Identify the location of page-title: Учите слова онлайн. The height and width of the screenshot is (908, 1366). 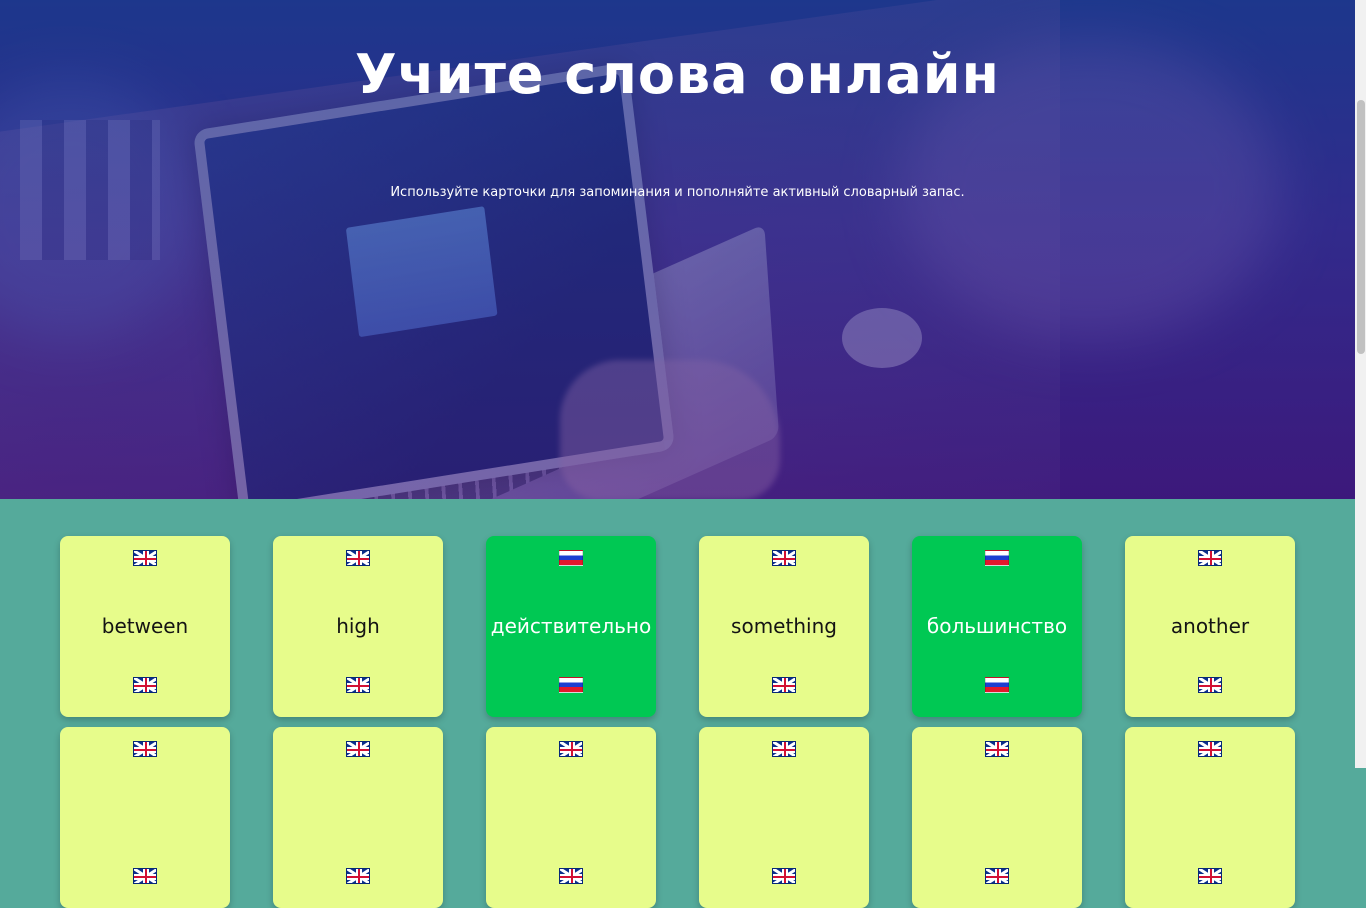
(677, 74).